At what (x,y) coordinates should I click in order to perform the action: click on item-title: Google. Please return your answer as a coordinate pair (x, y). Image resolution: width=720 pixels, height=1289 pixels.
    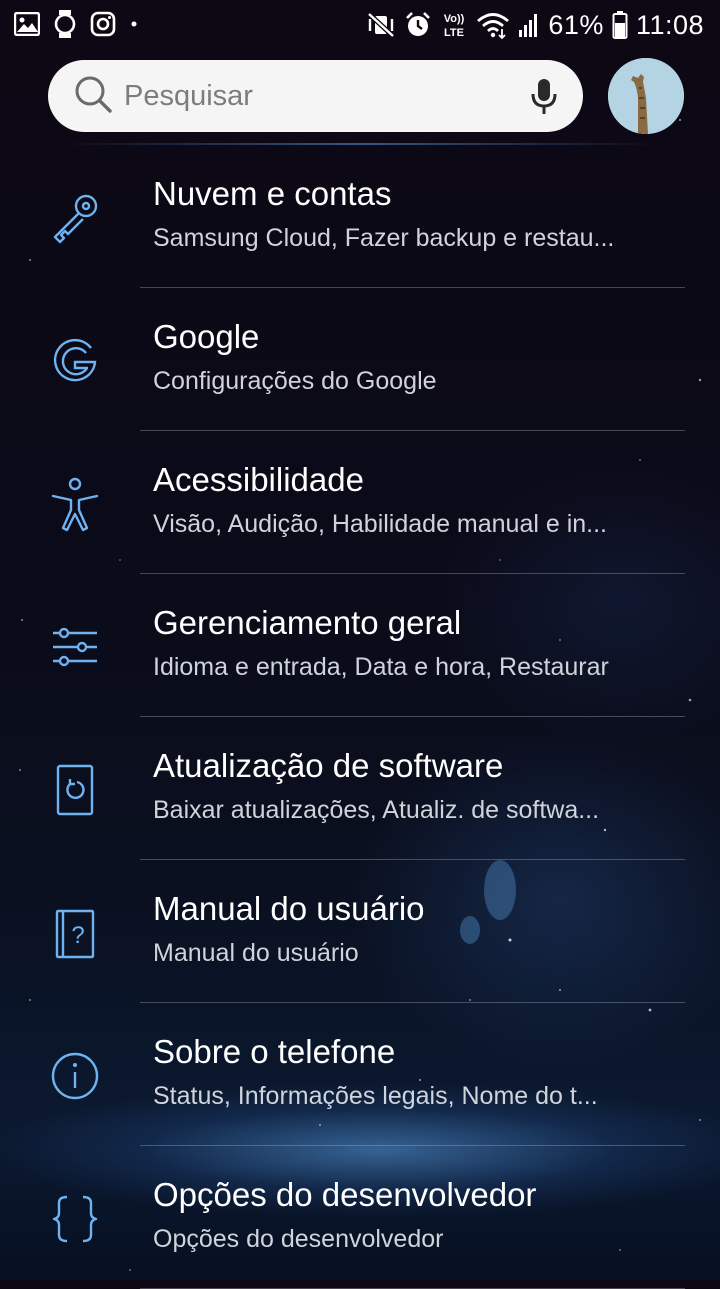
    Looking at the image, I should click on (206, 336).